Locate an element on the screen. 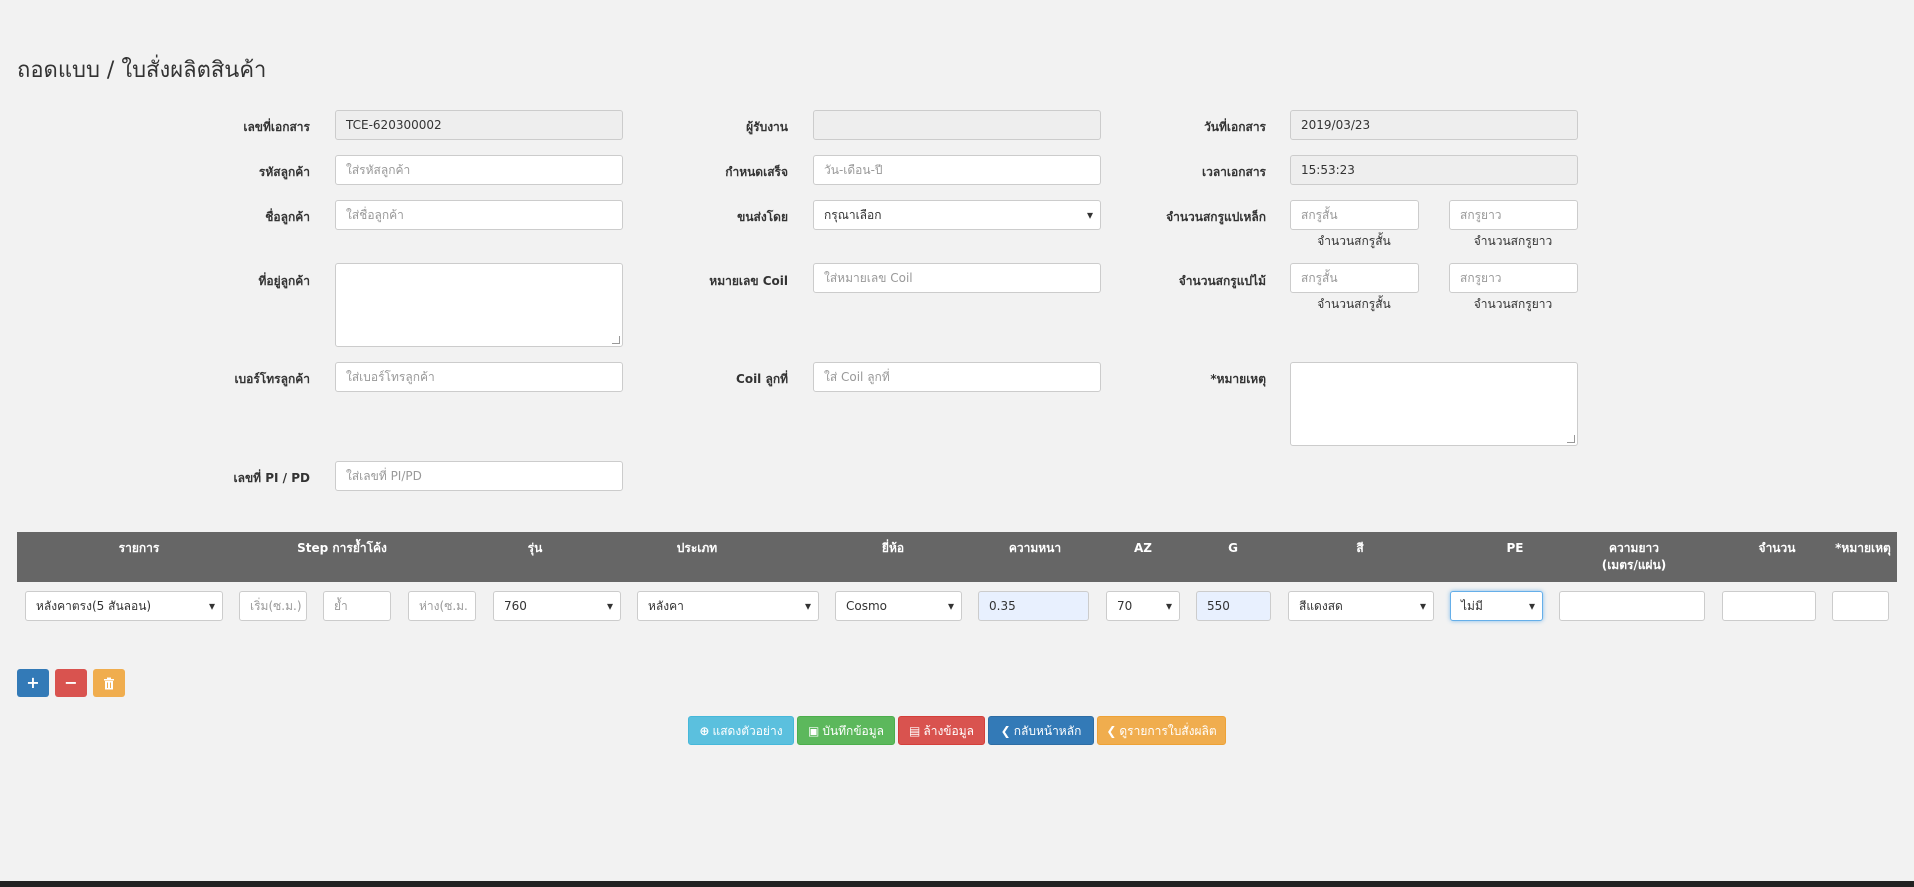 This screenshot has width=1914, height=887. pe-select: ไม่มี is located at coordinates (1496, 606).